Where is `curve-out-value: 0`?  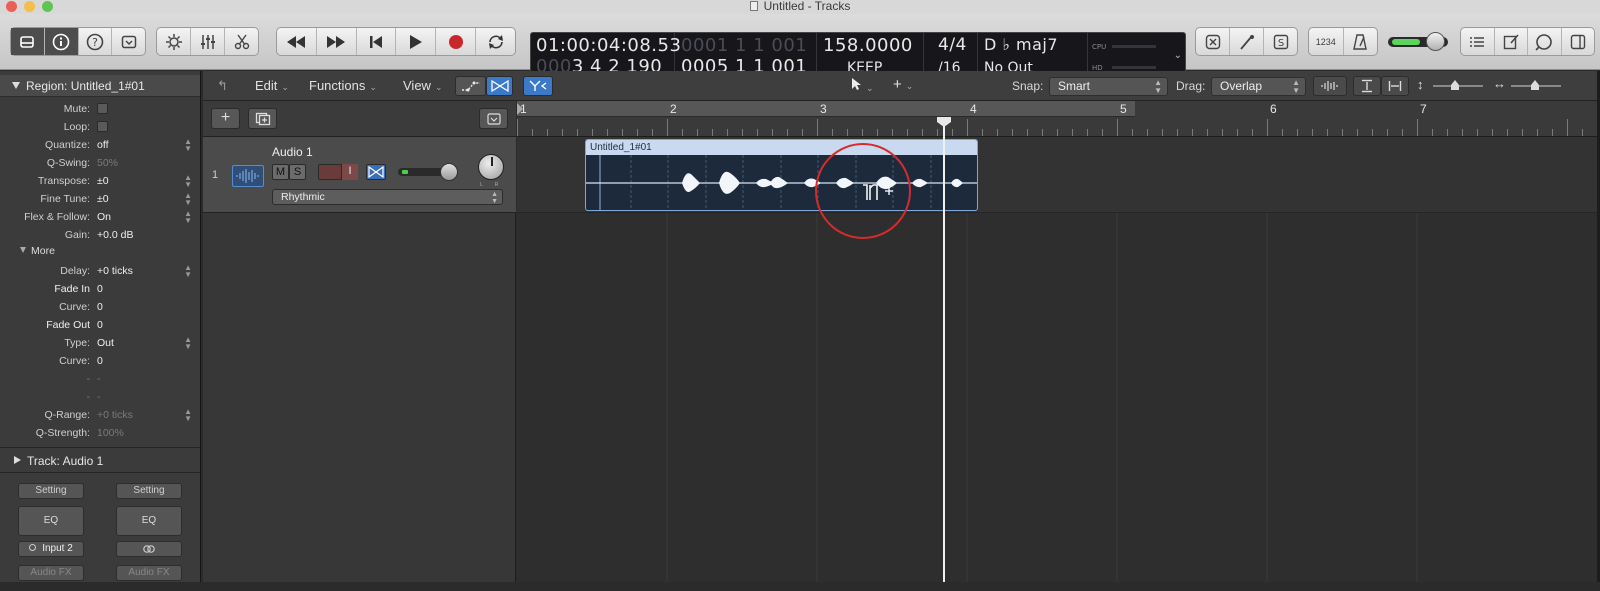 curve-out-value: 0 is located at coordinates (100, 361).